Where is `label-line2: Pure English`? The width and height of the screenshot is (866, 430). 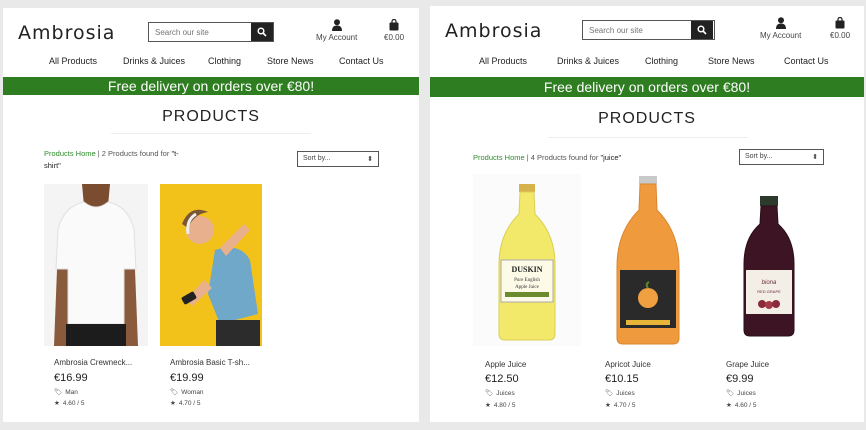
label-line2: Pure English is located at coordinates (527, 280).